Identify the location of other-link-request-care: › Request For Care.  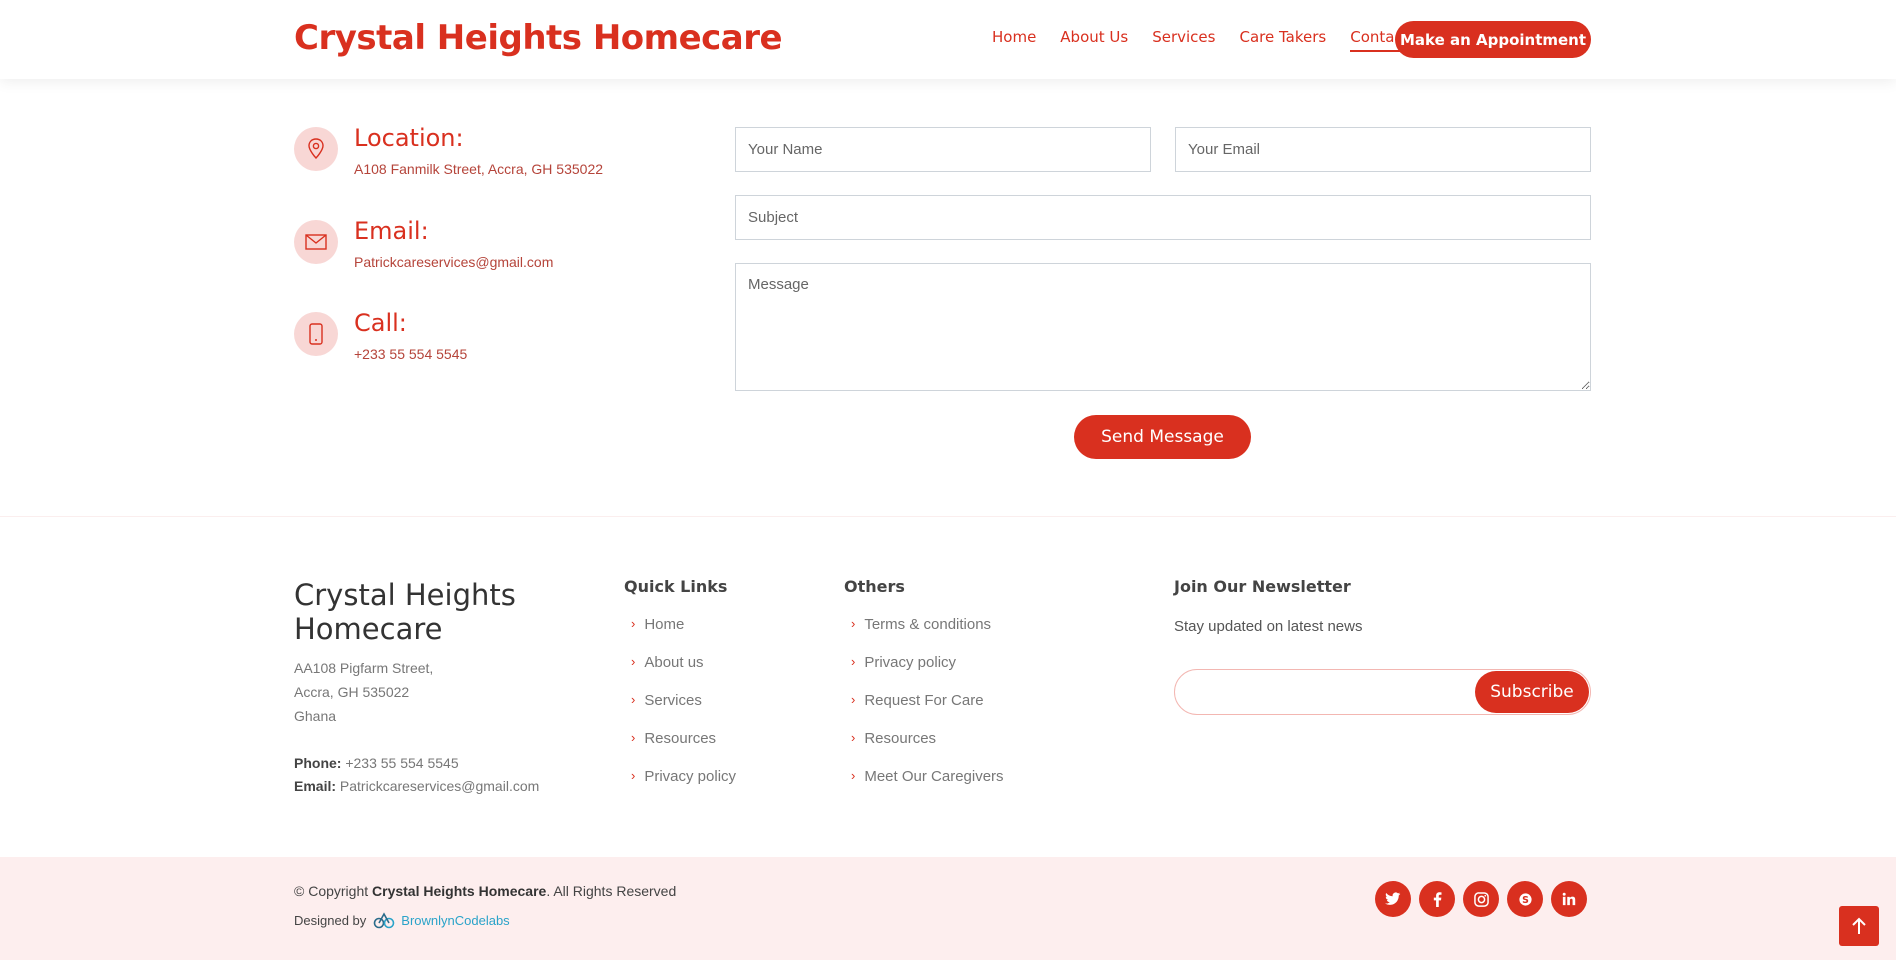
(924, 711).